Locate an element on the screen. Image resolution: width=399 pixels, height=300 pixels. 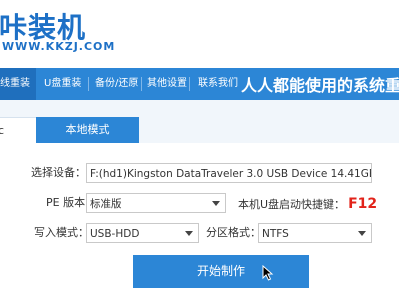
pe-version-select: 标准版 is located at coordinates (156, 203).